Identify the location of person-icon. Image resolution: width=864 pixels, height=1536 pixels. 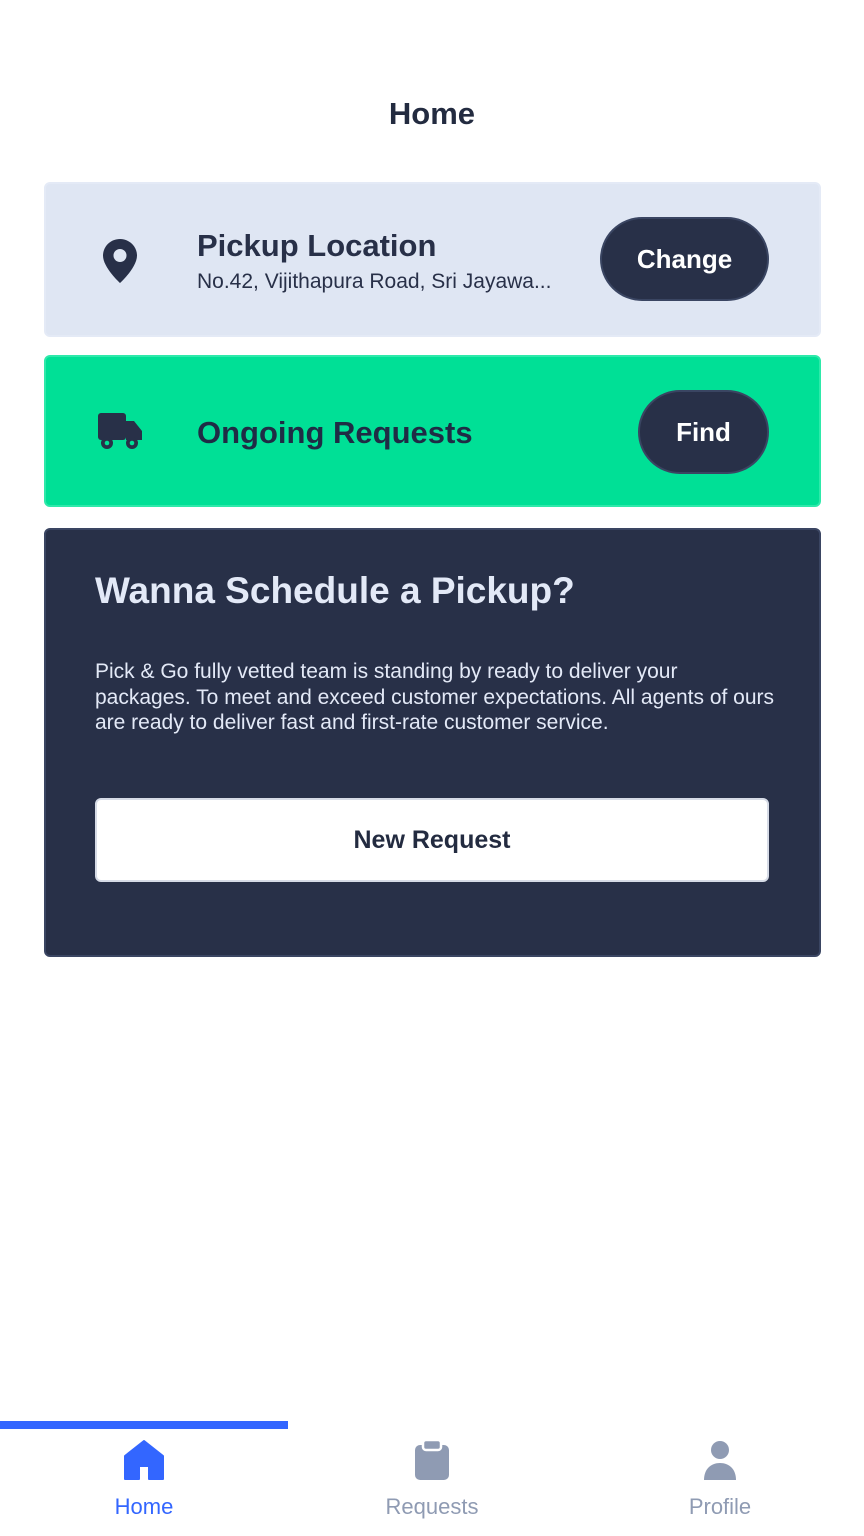
(720, 1460).